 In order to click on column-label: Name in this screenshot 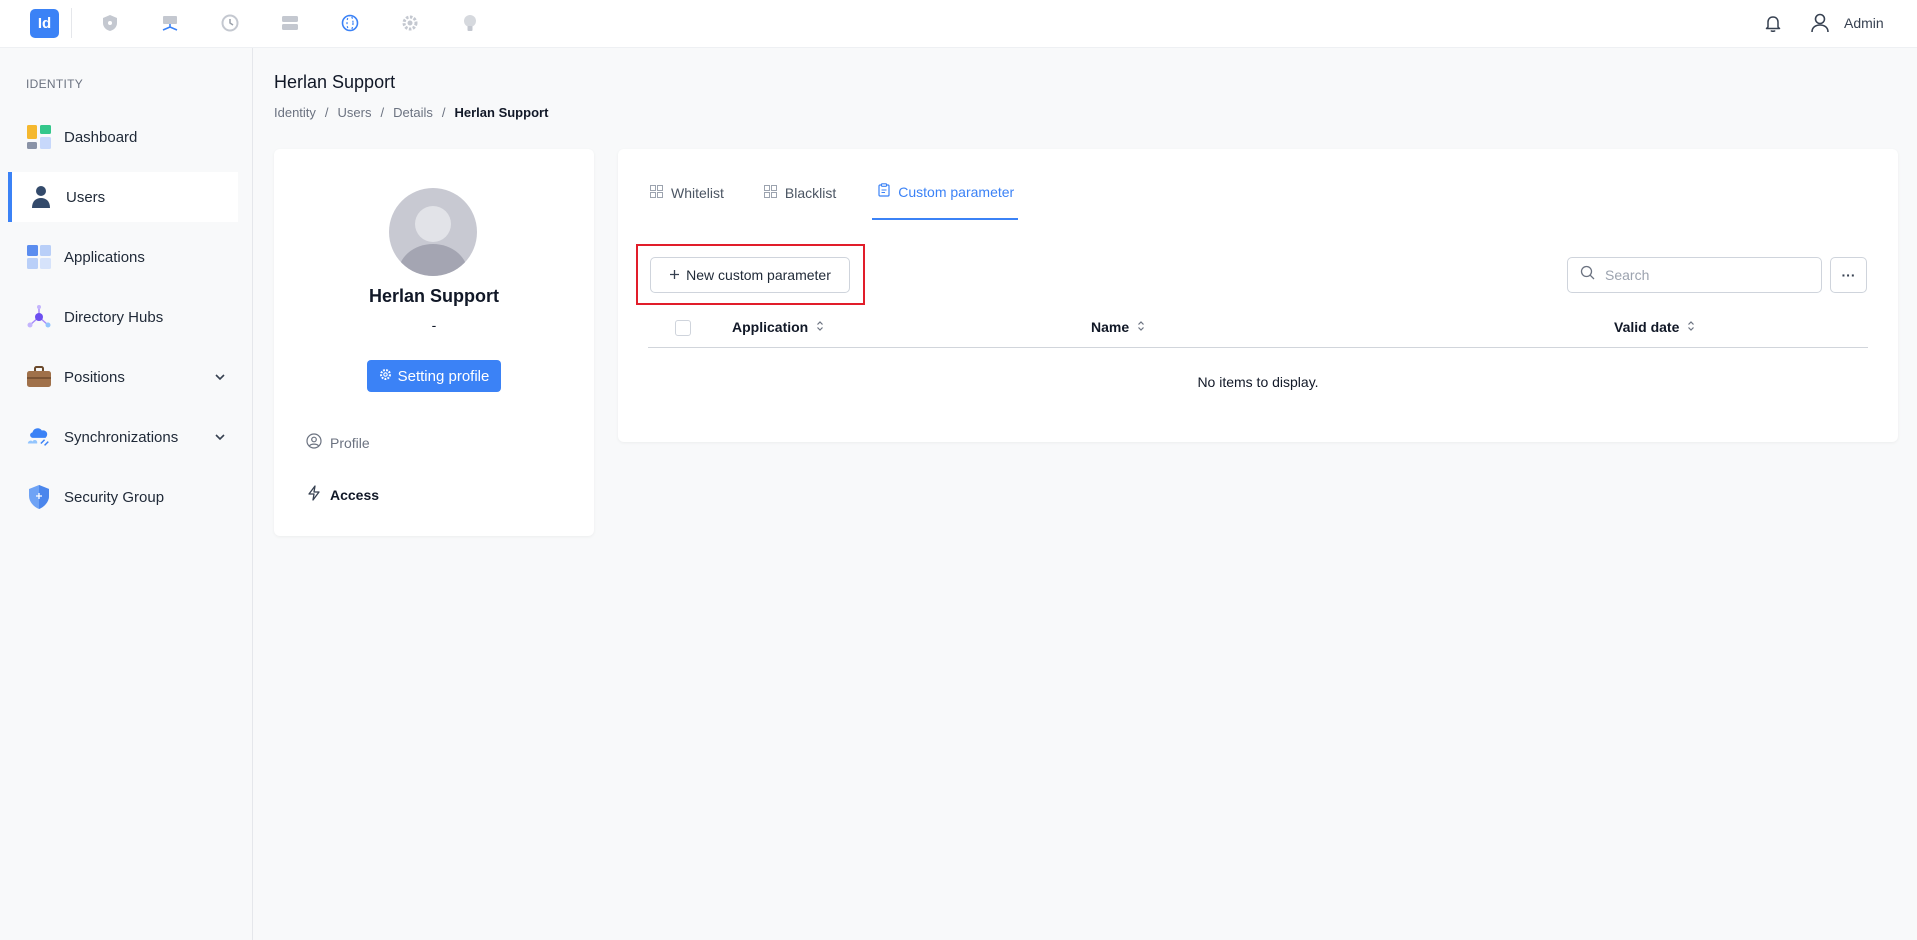, I will do `click(1110, 327)`.